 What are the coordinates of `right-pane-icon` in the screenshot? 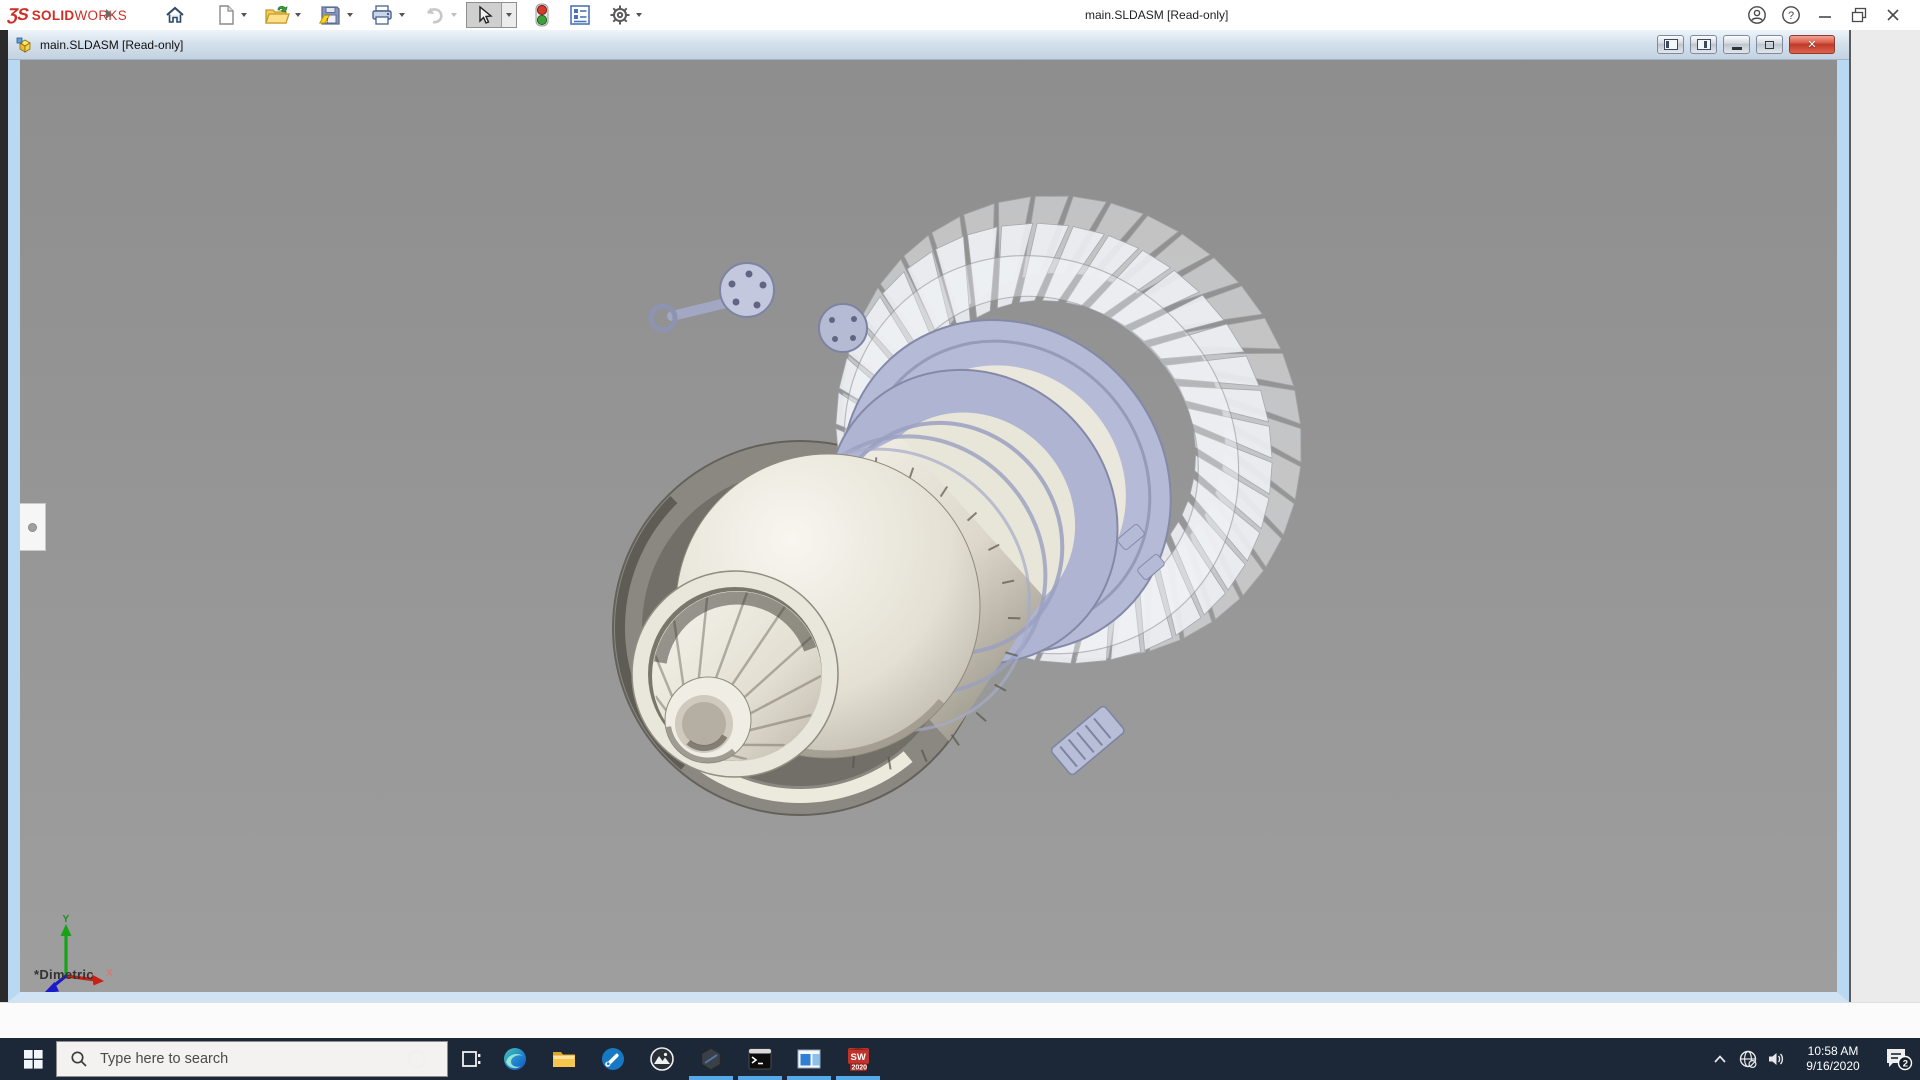 It's located at (1703, 44).